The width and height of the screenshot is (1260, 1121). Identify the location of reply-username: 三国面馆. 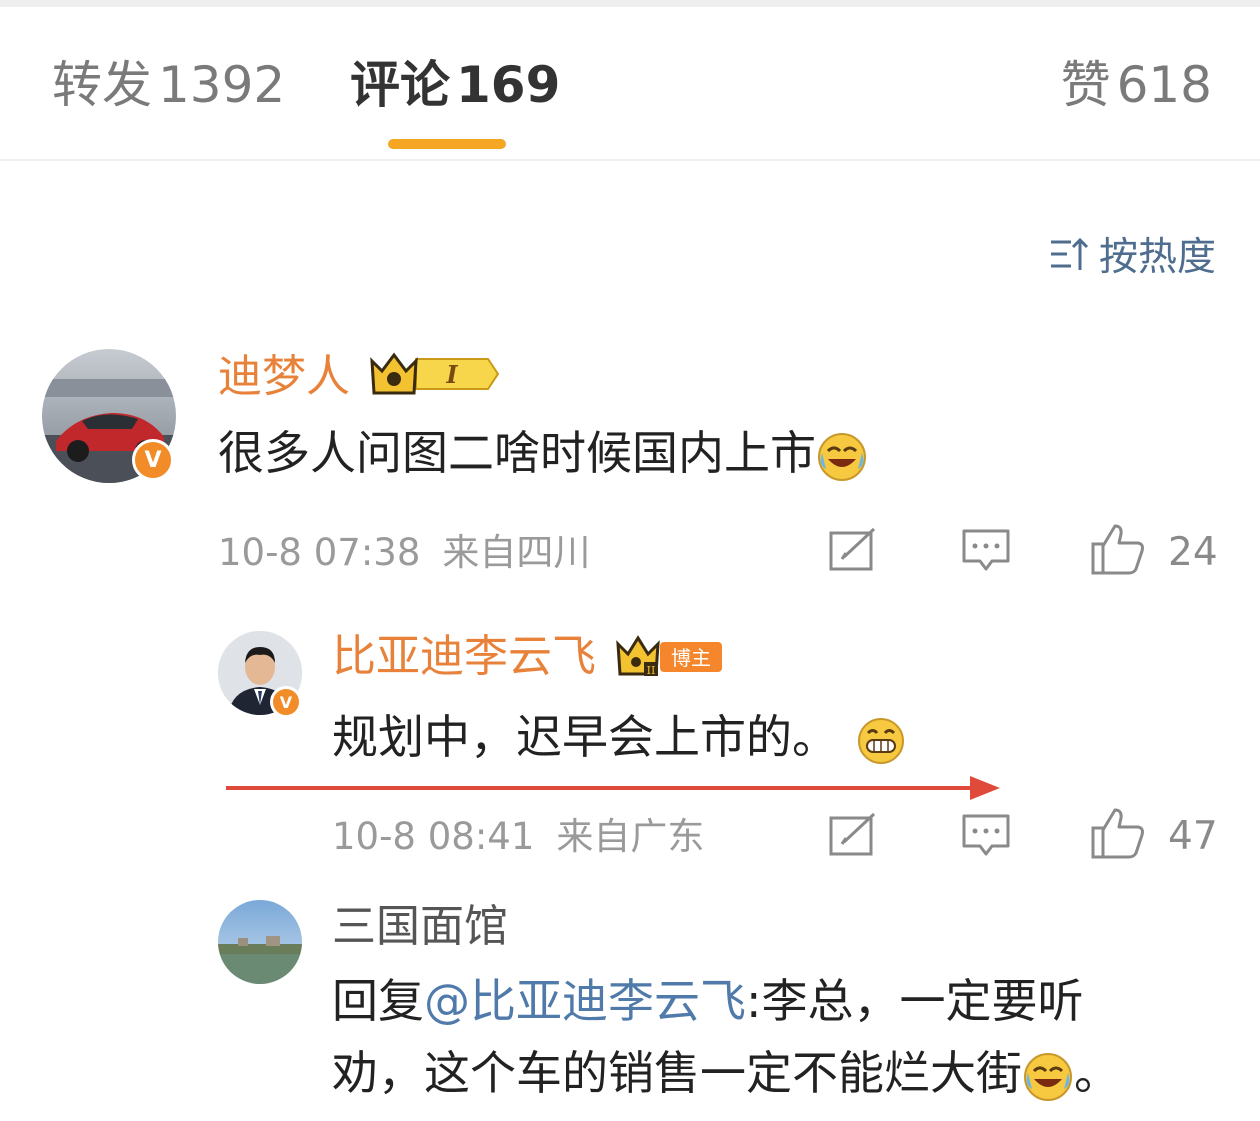
(420, 927).